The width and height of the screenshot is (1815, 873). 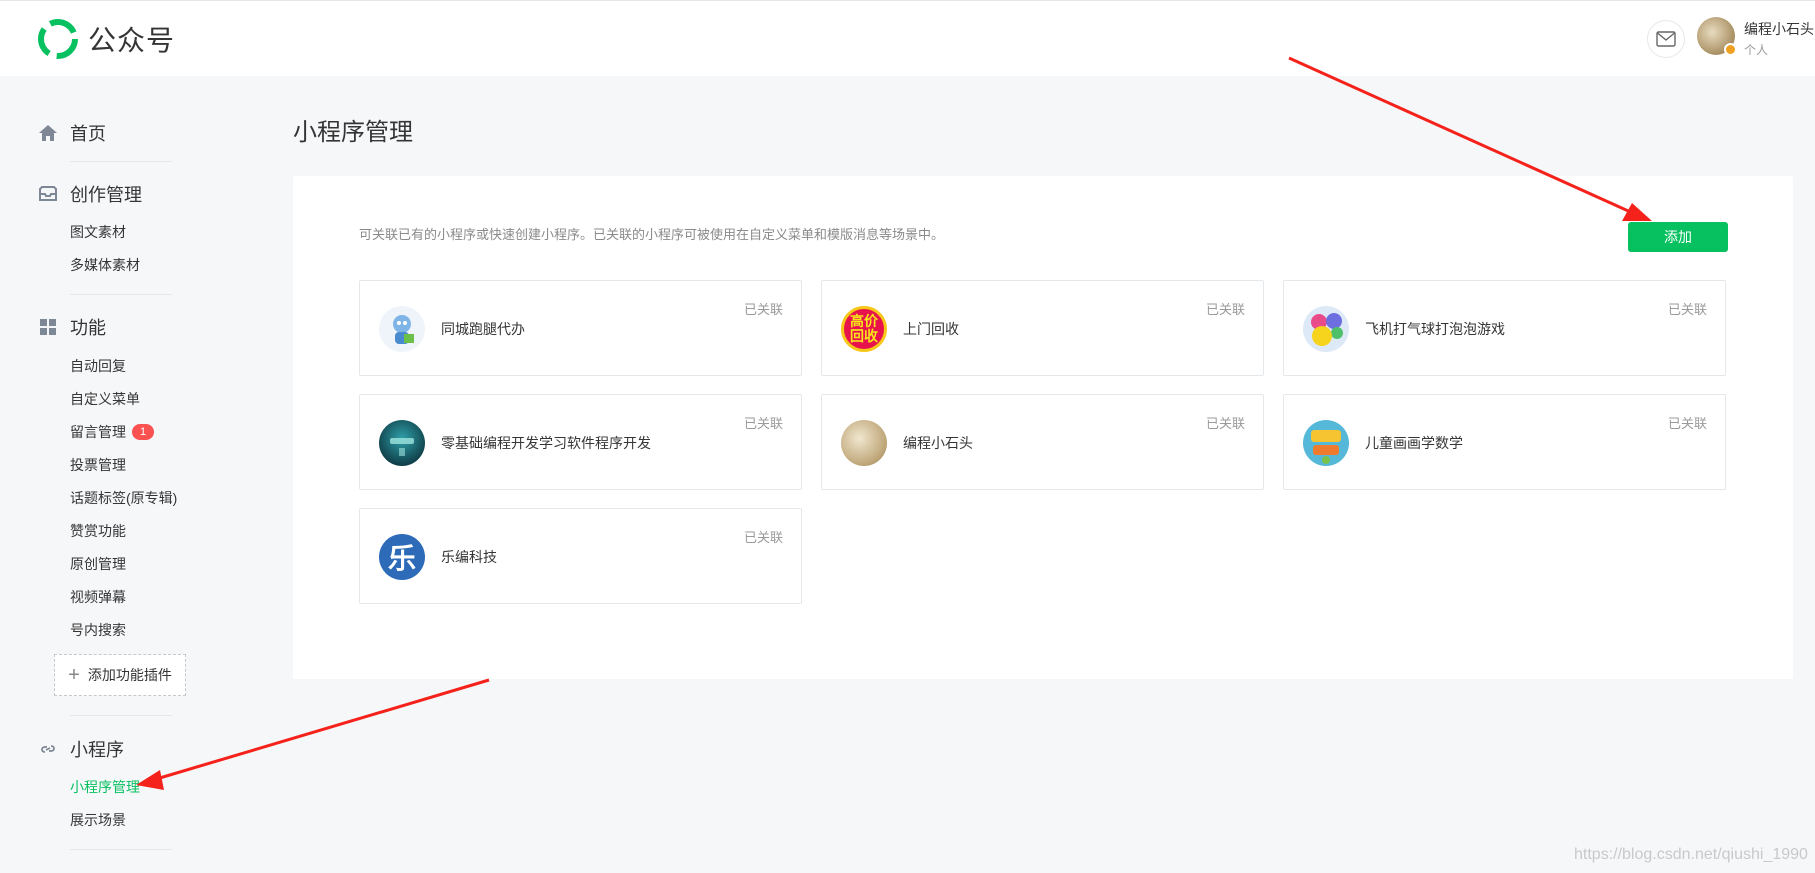 What do you see at coordinates (353, 129) in the screenshot?
I see `page-title: 小程序管理` at bounding box center [353, 129].